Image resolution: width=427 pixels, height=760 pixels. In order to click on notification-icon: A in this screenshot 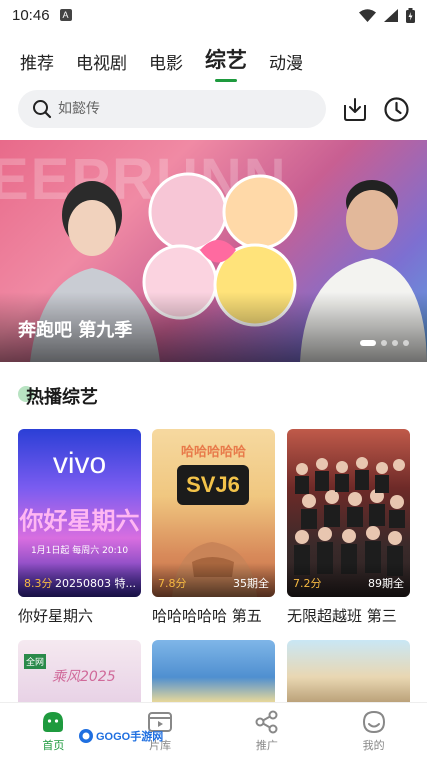, I will do `click(65, 15)`.